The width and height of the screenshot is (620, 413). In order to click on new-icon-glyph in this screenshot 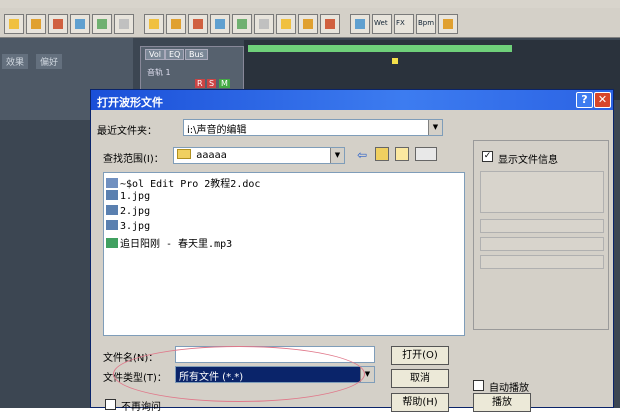, I will do `click(14, 24)`.